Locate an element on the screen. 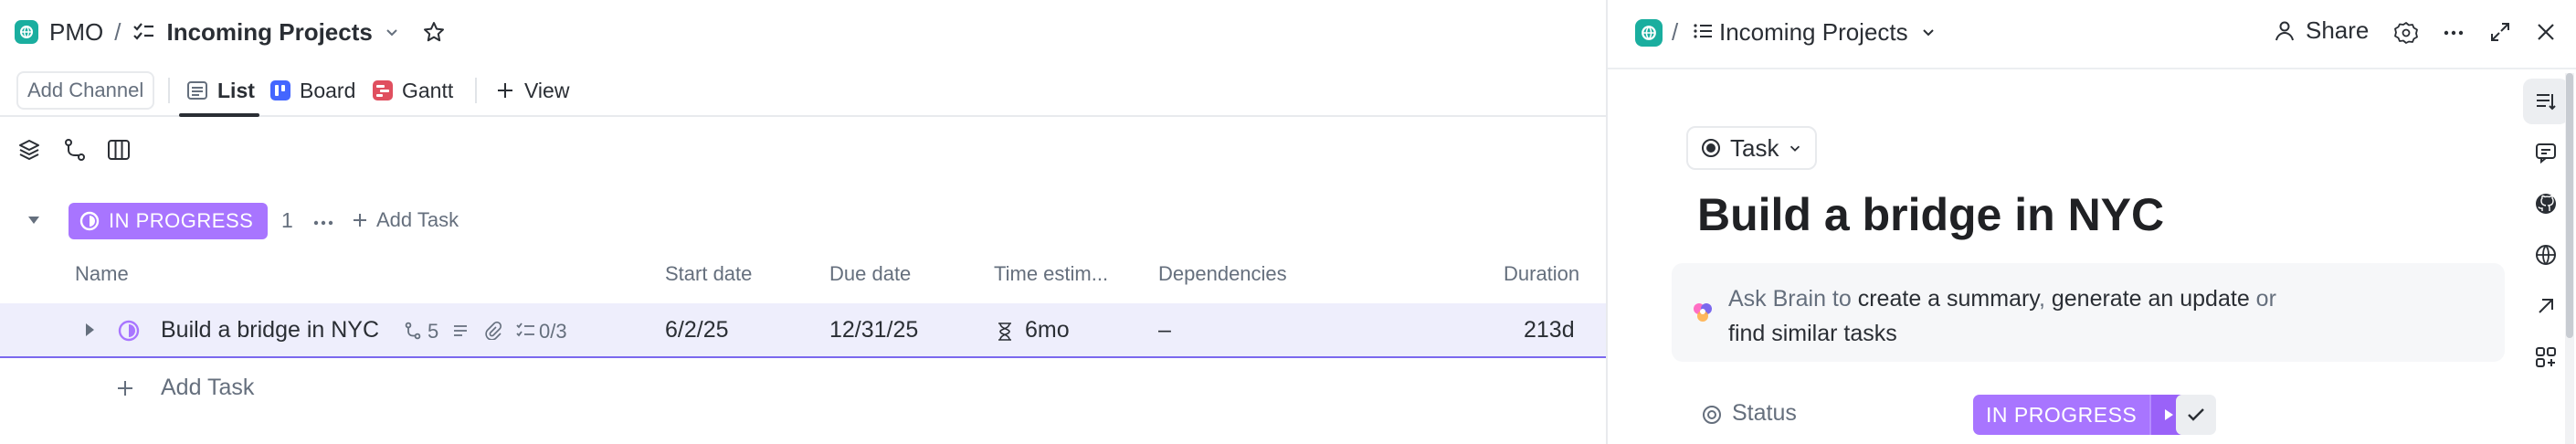  comment-icon is located at coordinates (2546, 152).